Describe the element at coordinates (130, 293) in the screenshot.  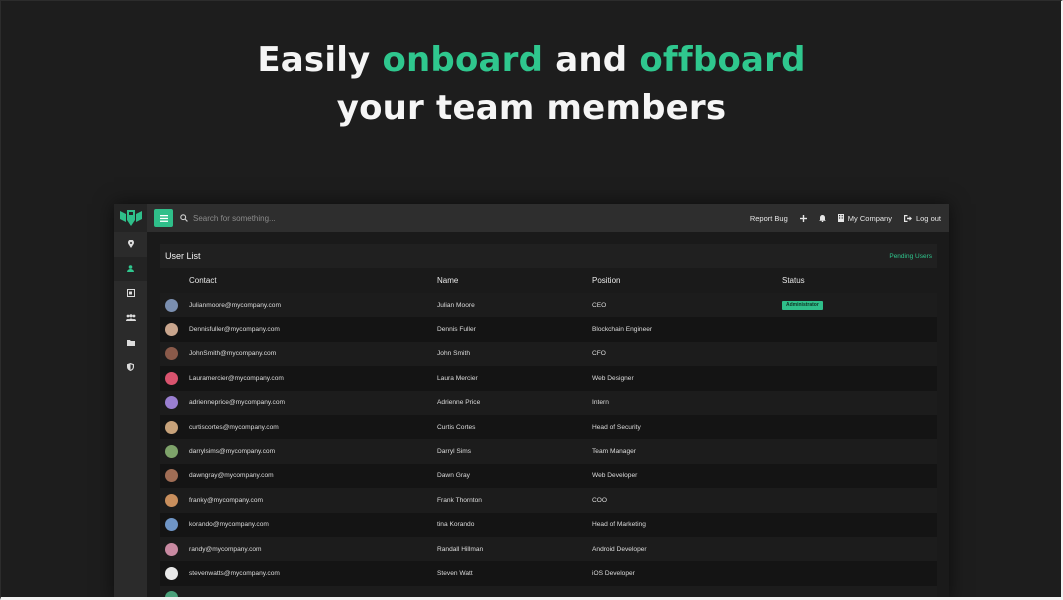
I see `sidebar-item-identity` at that location.